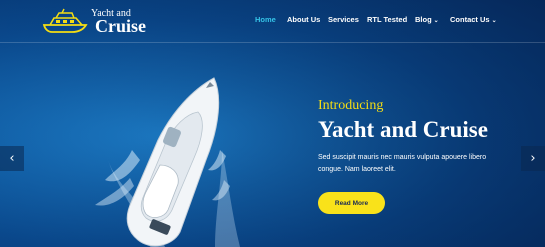 Image resolution: width=545 pixels, height=247 pixels. Describe the element at coordinates (303, 19) in the screenshot. I see `nav-about-us: About Us` at that location.